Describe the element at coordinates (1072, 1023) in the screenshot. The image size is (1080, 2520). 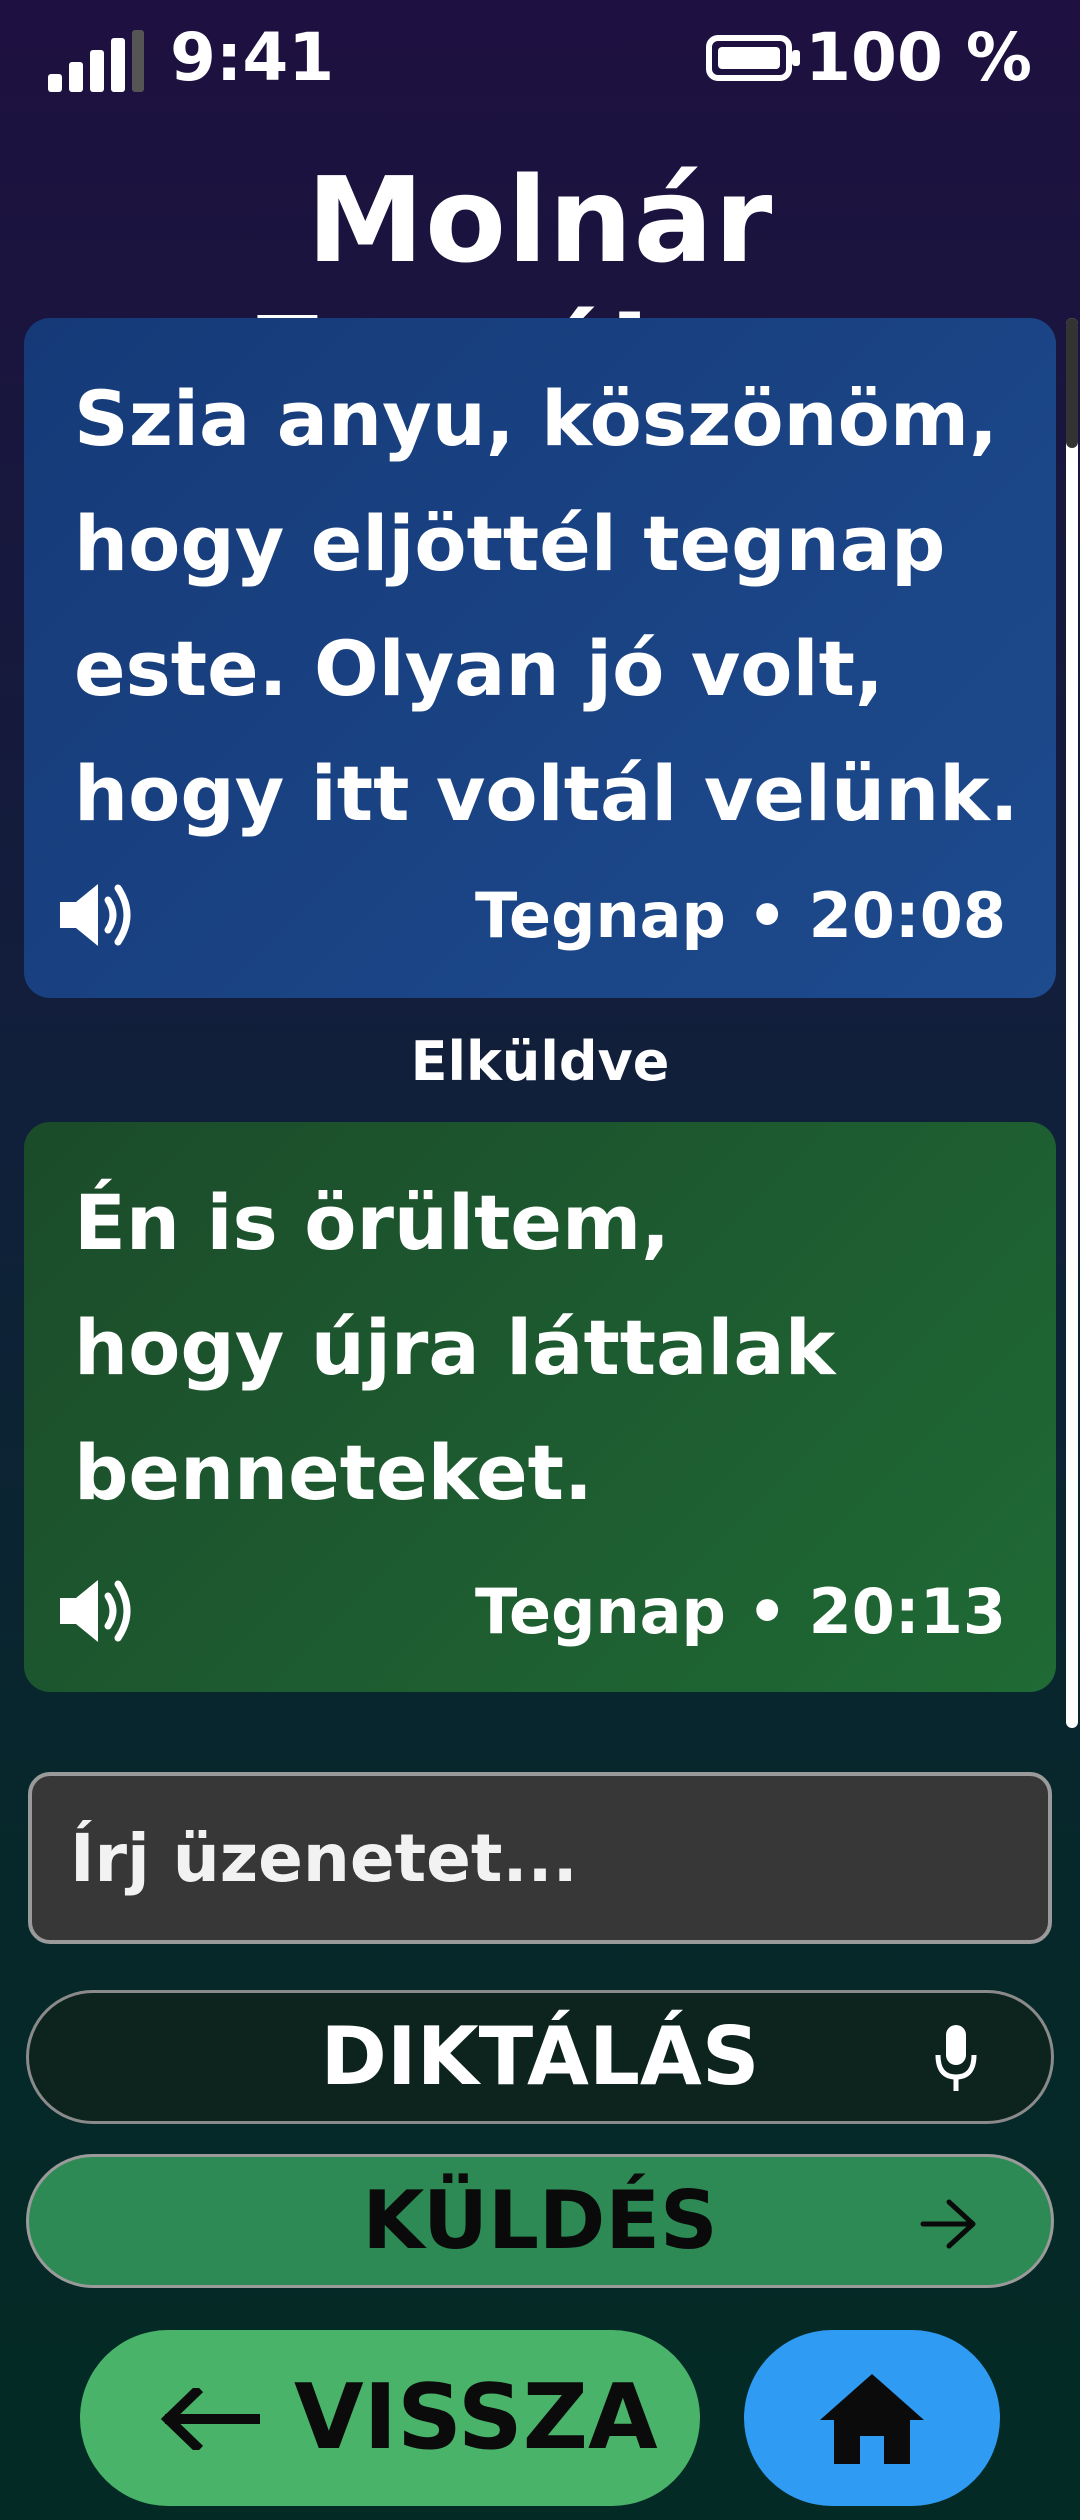
I see `scrollbar-track` at that location.